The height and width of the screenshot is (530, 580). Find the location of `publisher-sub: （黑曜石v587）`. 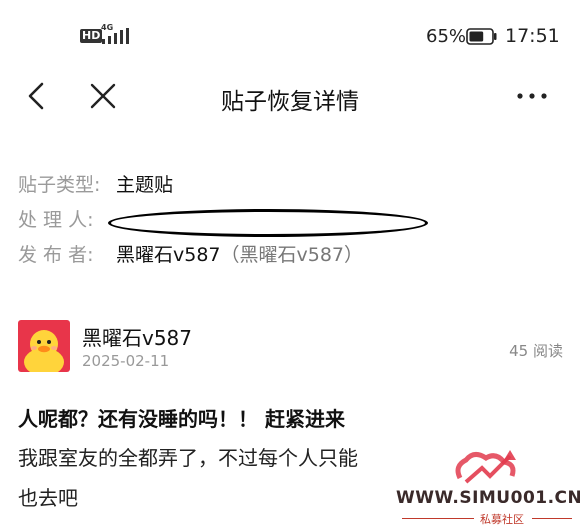

publisher-sub: （黑曜石v587） is located at coordinates (292, 255).